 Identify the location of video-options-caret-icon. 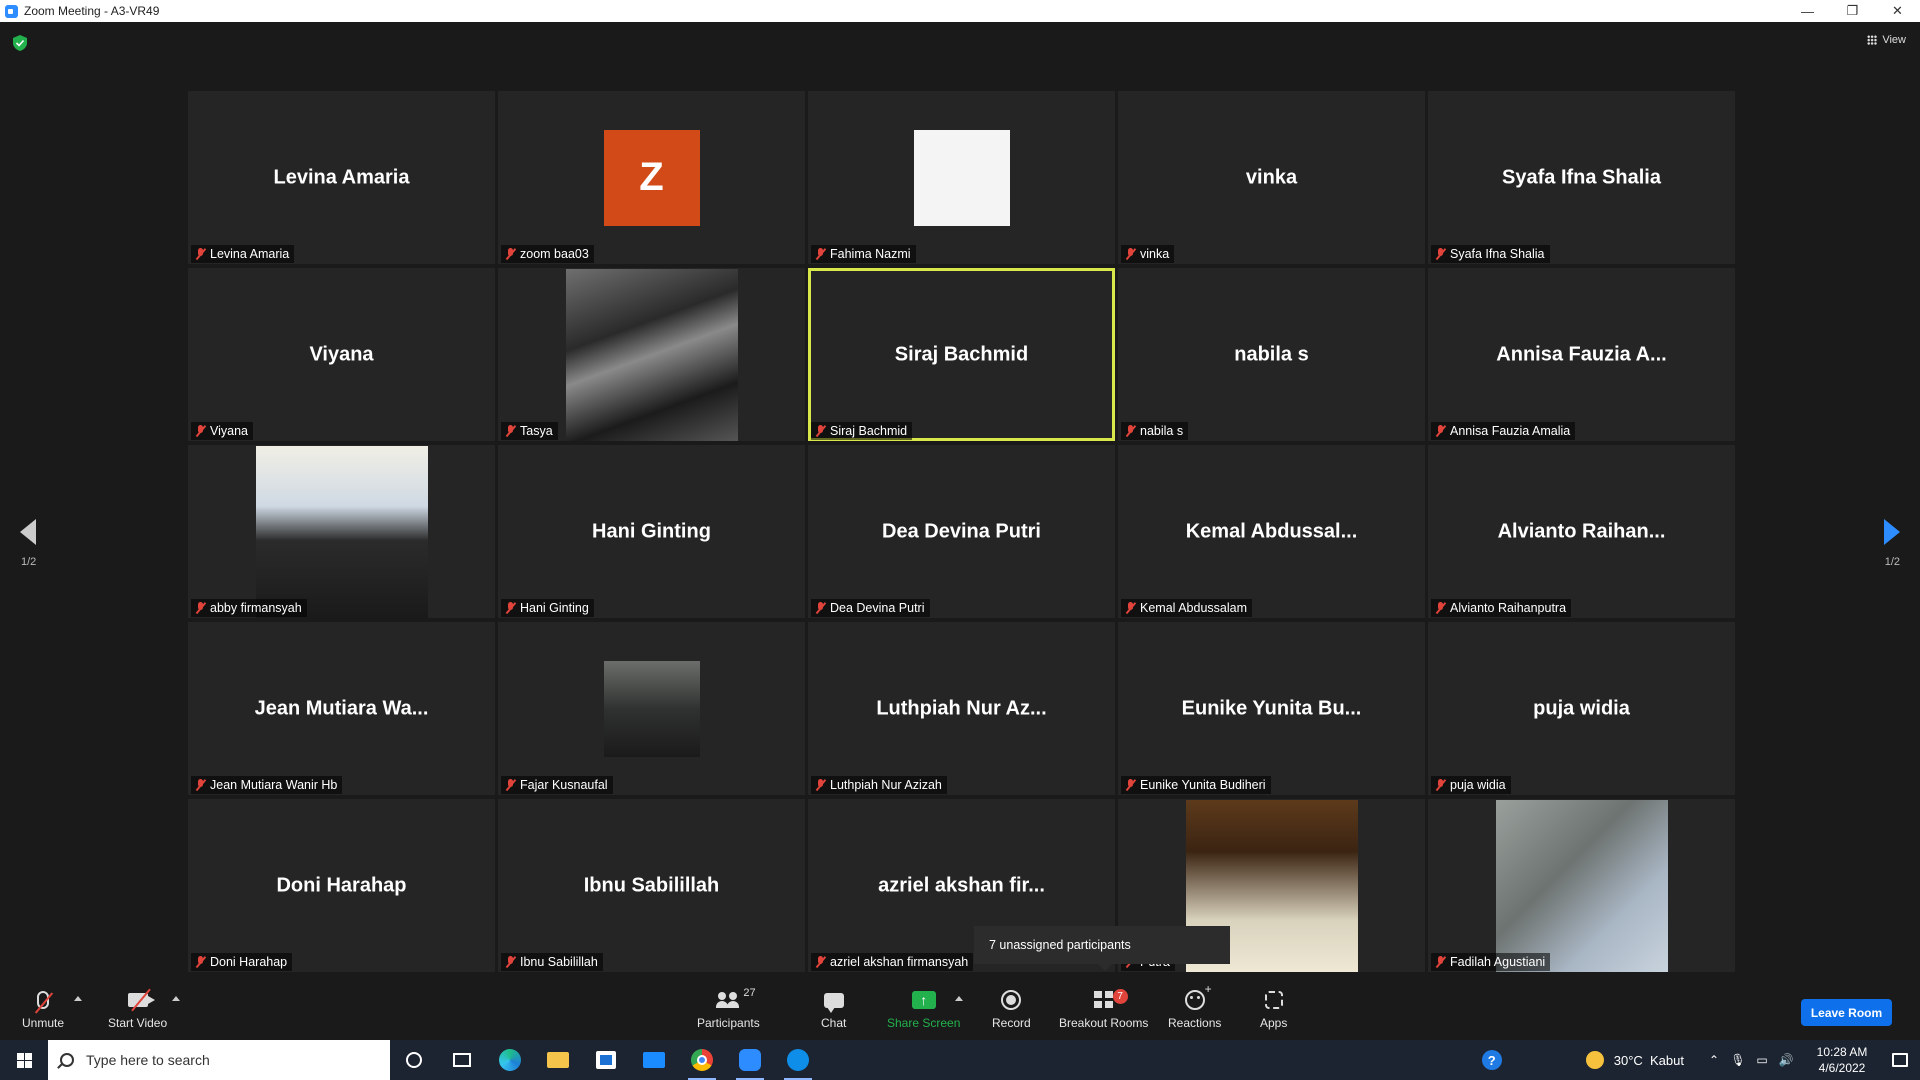
(176, 998).